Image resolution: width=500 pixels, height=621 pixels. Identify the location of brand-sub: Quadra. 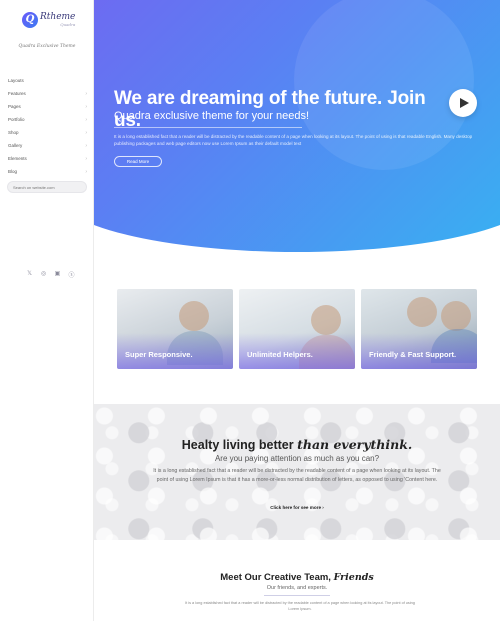
(68, 24).